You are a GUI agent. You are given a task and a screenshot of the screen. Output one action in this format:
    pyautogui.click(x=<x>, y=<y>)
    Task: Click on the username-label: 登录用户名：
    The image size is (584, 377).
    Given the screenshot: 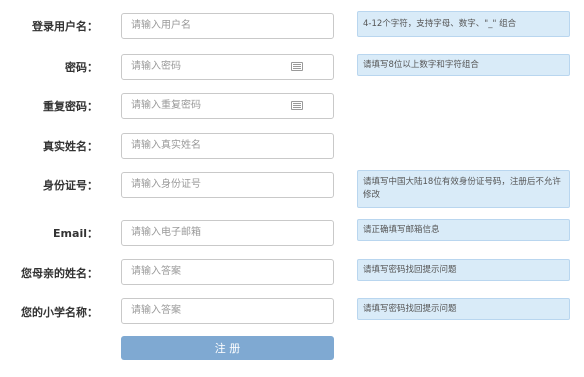 What is the action you would take?
    pyautogui.click(x=65, y=26)
    